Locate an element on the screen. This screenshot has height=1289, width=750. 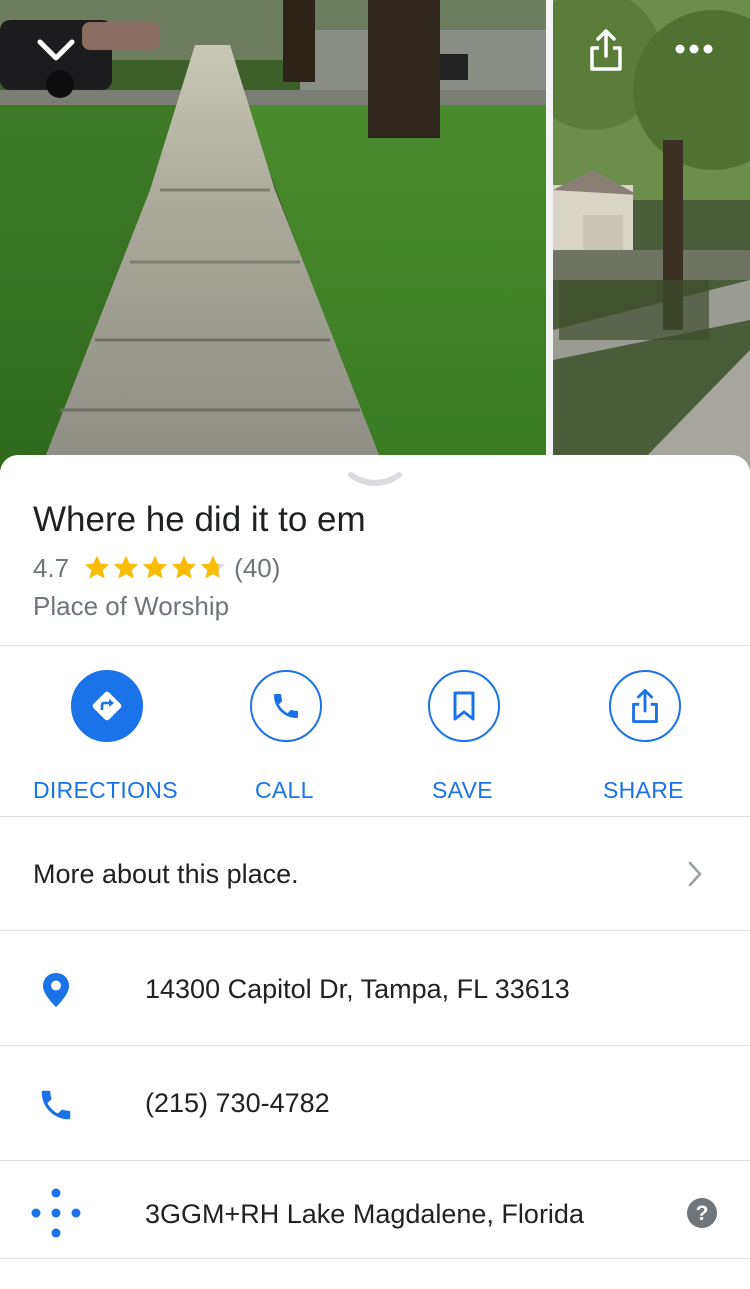
rating-row: 4.7 (40) is located at coordinates (156, 568).